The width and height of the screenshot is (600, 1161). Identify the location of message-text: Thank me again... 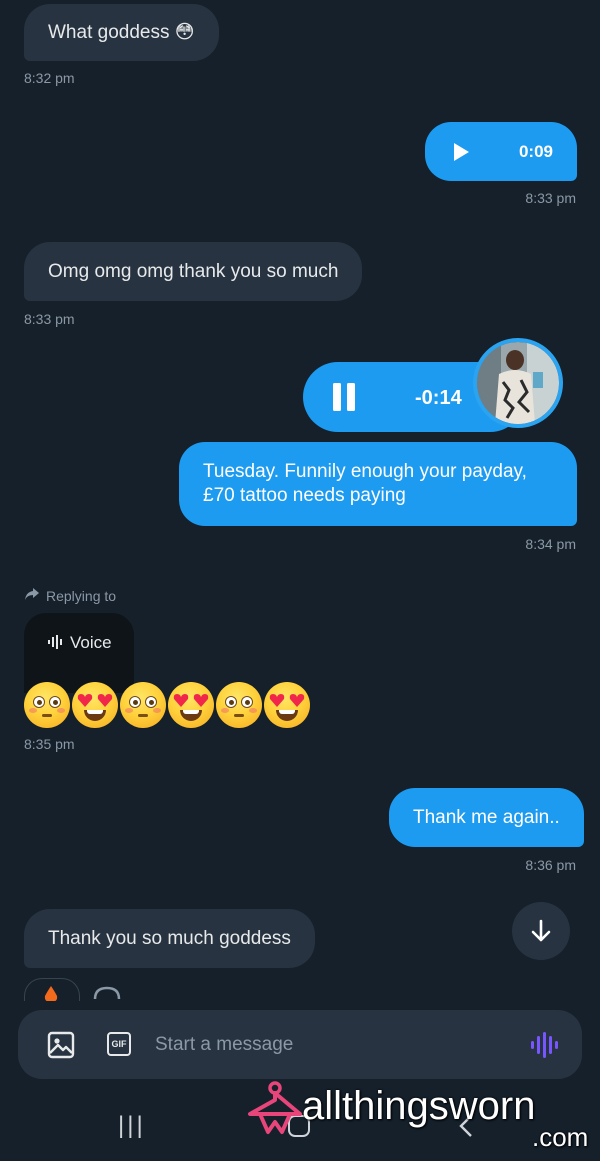
(486, 817).